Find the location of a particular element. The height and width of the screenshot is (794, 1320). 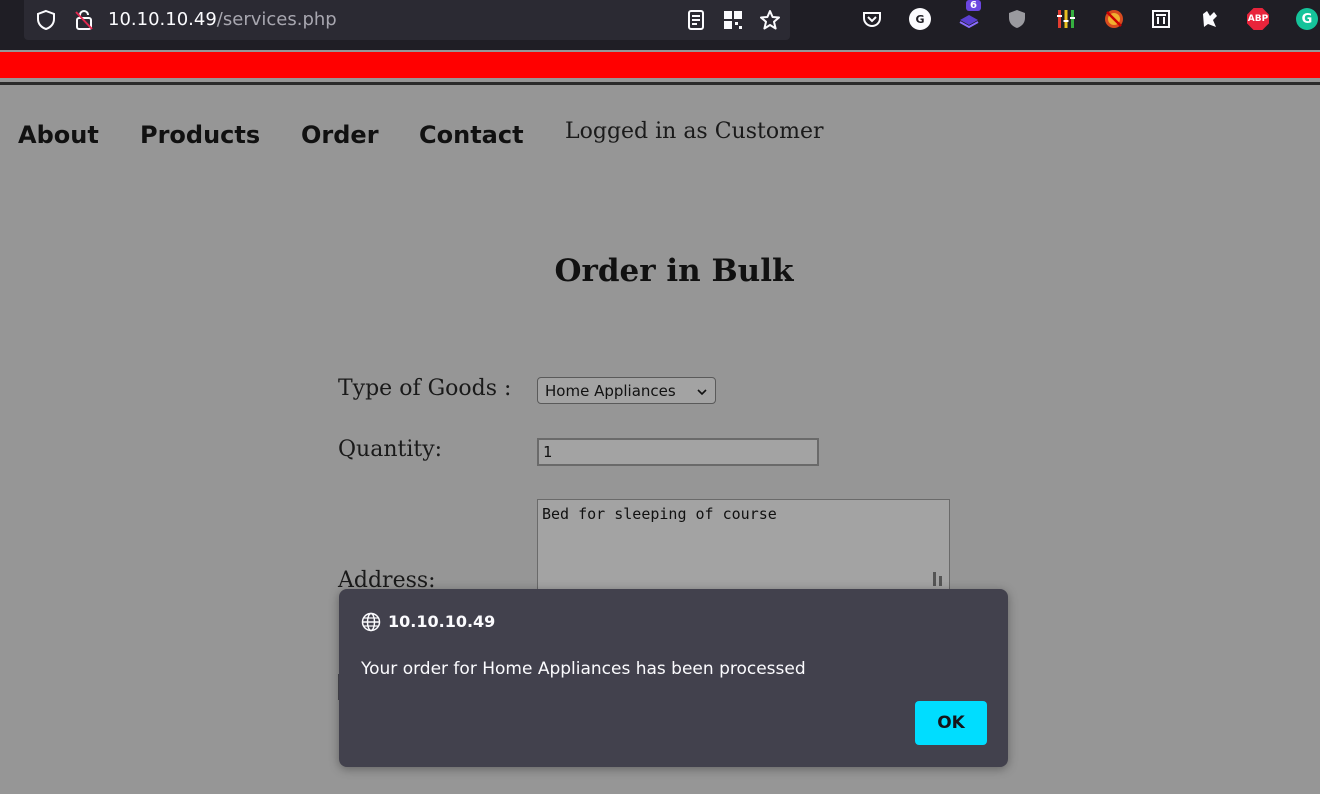

dialog-title: 10.10.10.49 is located at coordinates (442, 621).